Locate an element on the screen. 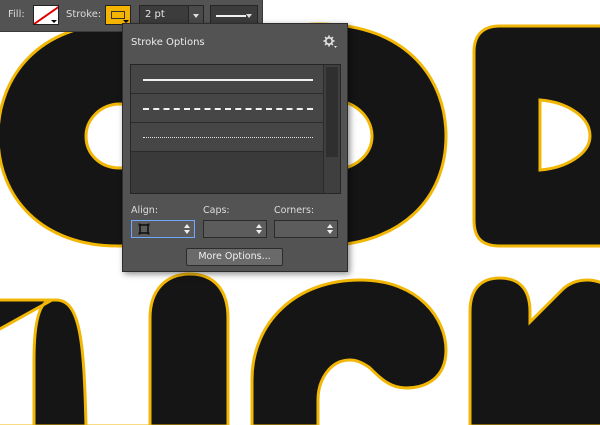 The width and height of the screenshot is (600, 425). letter-u-shape is located at coordinates (115, 348).